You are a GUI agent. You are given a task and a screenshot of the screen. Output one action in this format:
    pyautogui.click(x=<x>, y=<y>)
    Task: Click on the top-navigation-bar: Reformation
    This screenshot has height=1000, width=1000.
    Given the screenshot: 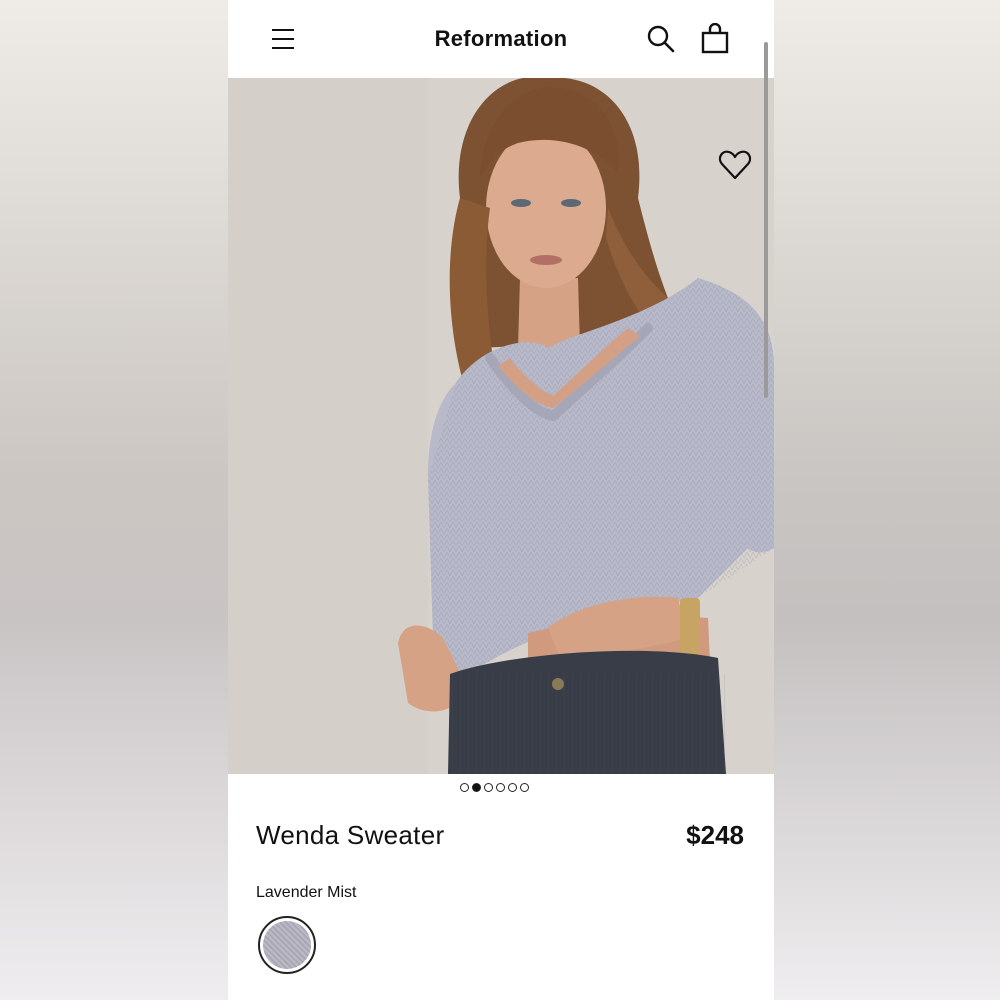 What is the action you would take?
    pyautogui.click(x=501, y=39)
    